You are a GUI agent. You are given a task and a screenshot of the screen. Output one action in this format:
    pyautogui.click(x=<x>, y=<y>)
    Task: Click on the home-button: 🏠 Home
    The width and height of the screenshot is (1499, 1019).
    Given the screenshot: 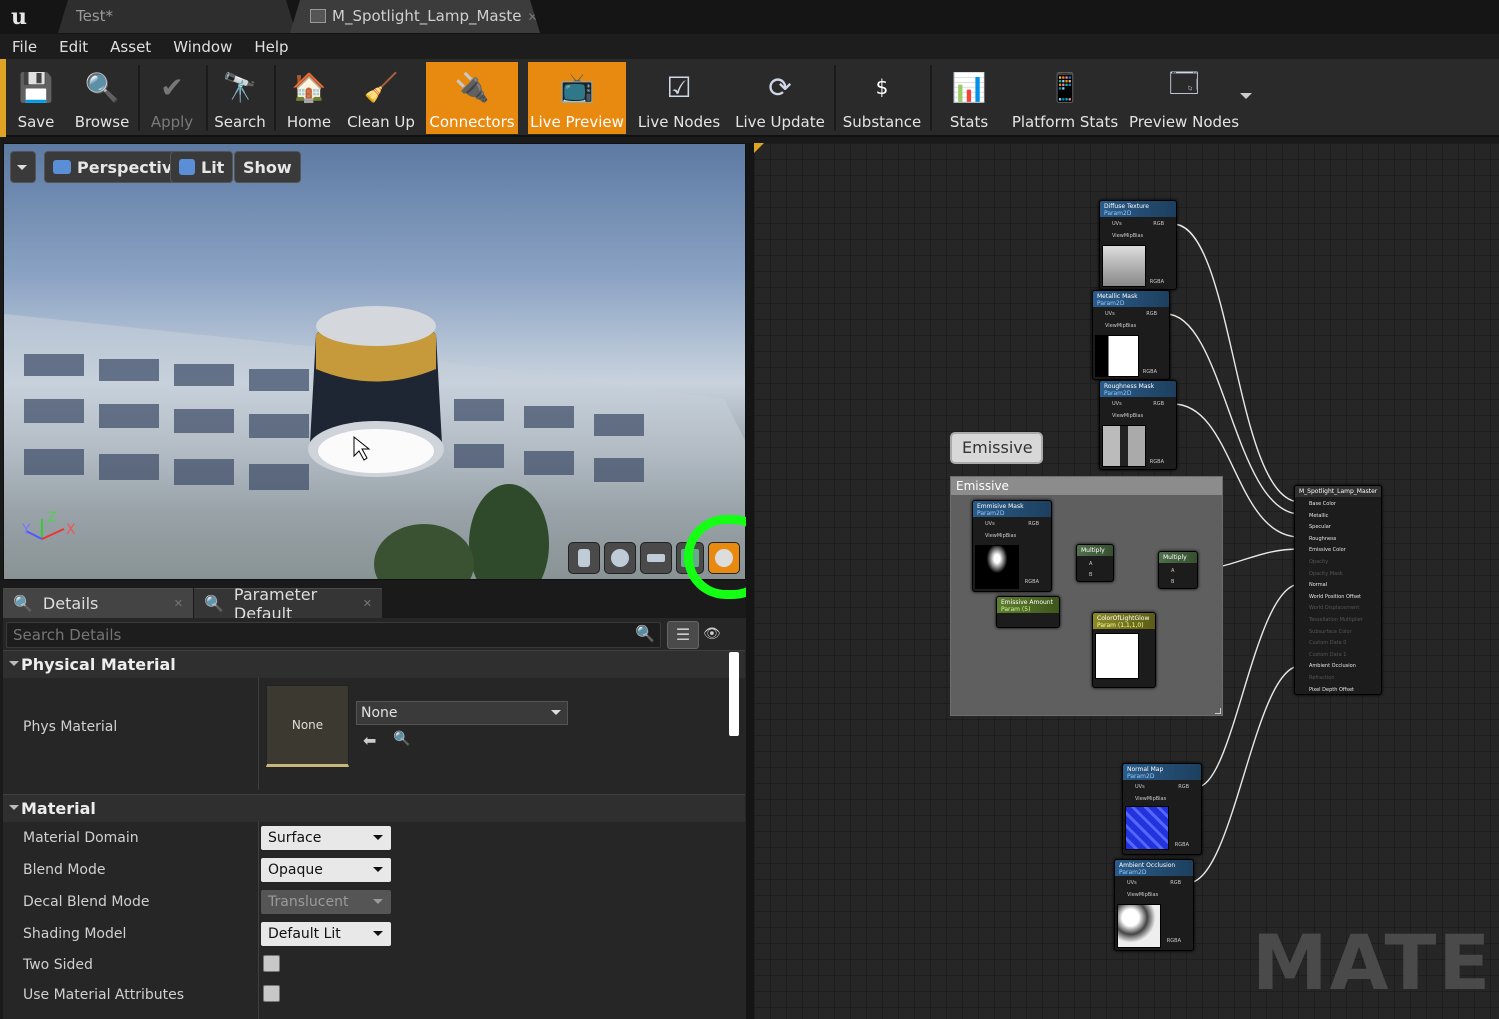 What is the action you would take?
    pyautogui.click(x=309, y=98)
    